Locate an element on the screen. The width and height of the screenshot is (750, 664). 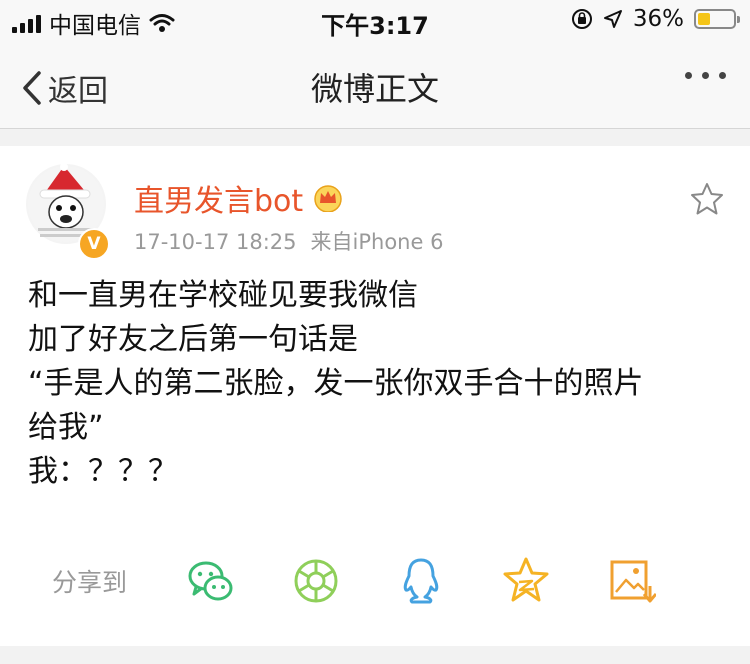
content-line: 我：？？？ is located at coordinates (103, 471).